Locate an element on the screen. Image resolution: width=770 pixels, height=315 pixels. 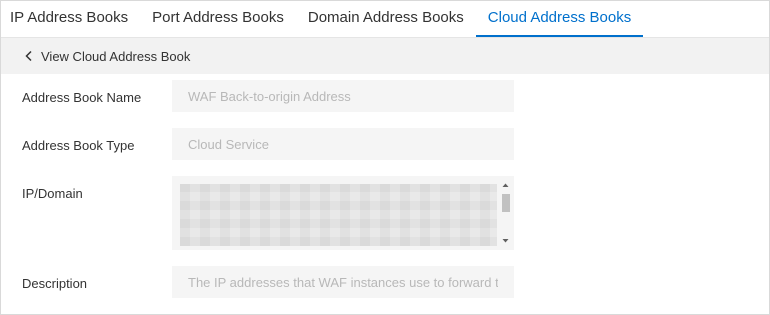
address-book-name-field is located at coordinates (343, 96).